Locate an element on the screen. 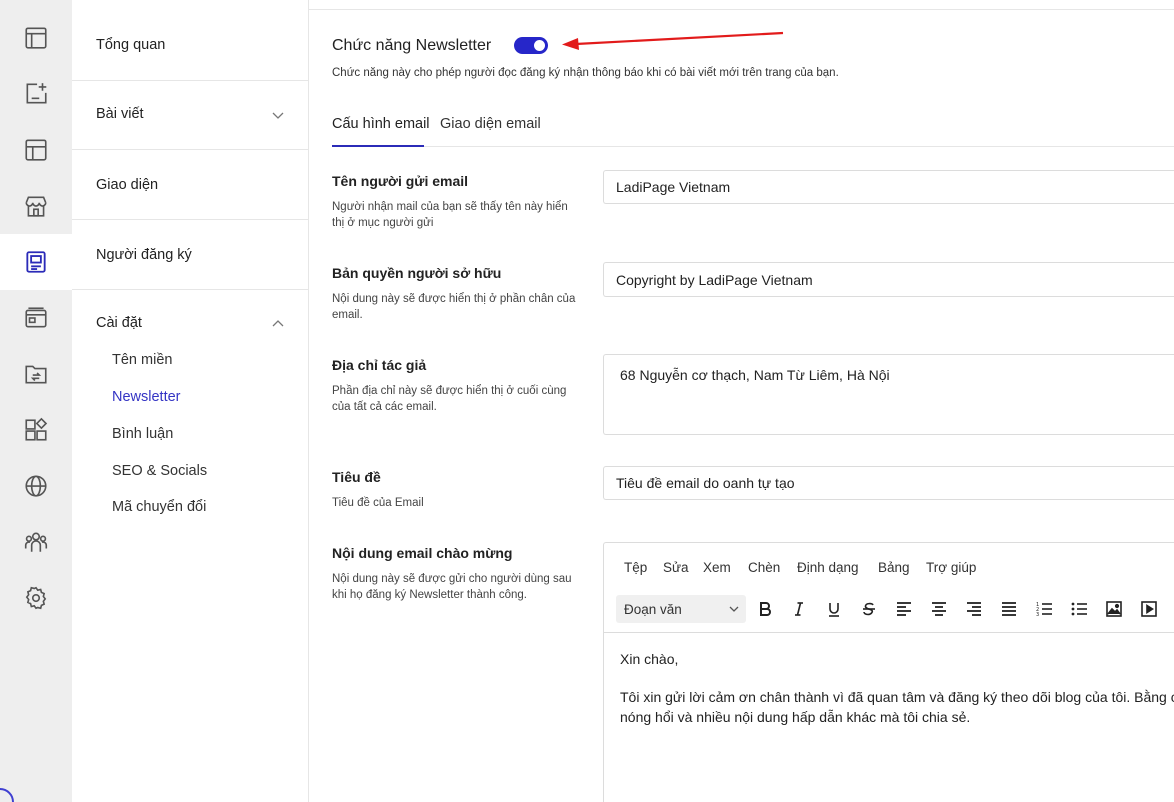 The height and width of the screenshot is (802, 1174). nav-appearance: Giao diện is located at coordinates (190, 185).